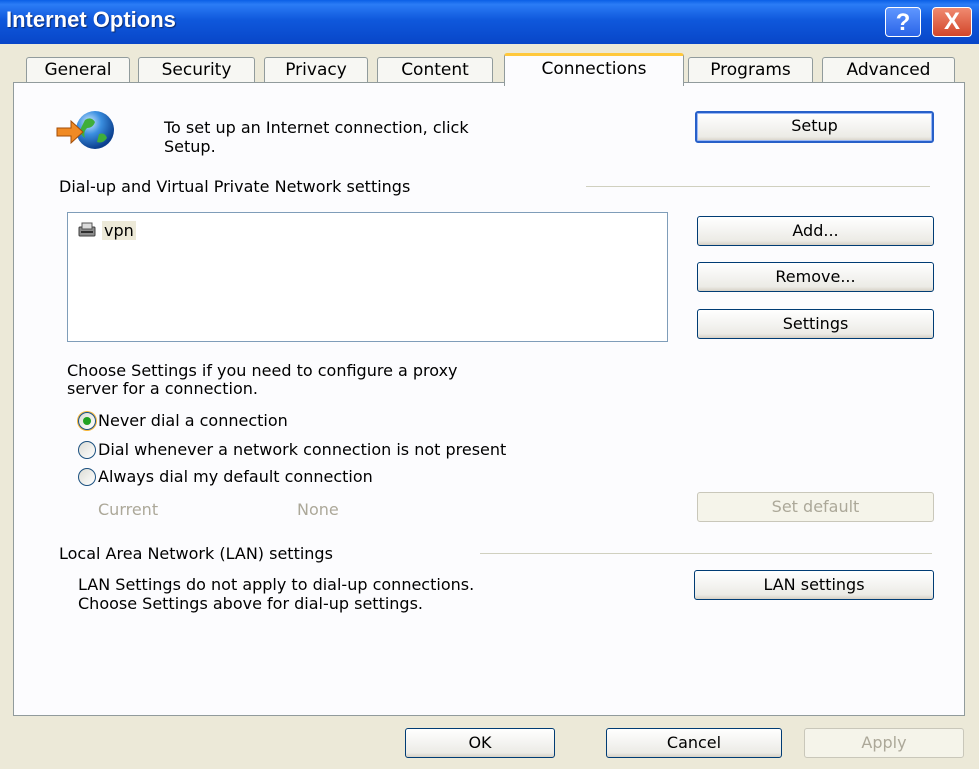 The image size is (979, 769). What do you see at coordinates (316, 127) in the screenshot?
I see `setup-text-line1: To set up an Internet connection, click` at bounding box center [316, 127].